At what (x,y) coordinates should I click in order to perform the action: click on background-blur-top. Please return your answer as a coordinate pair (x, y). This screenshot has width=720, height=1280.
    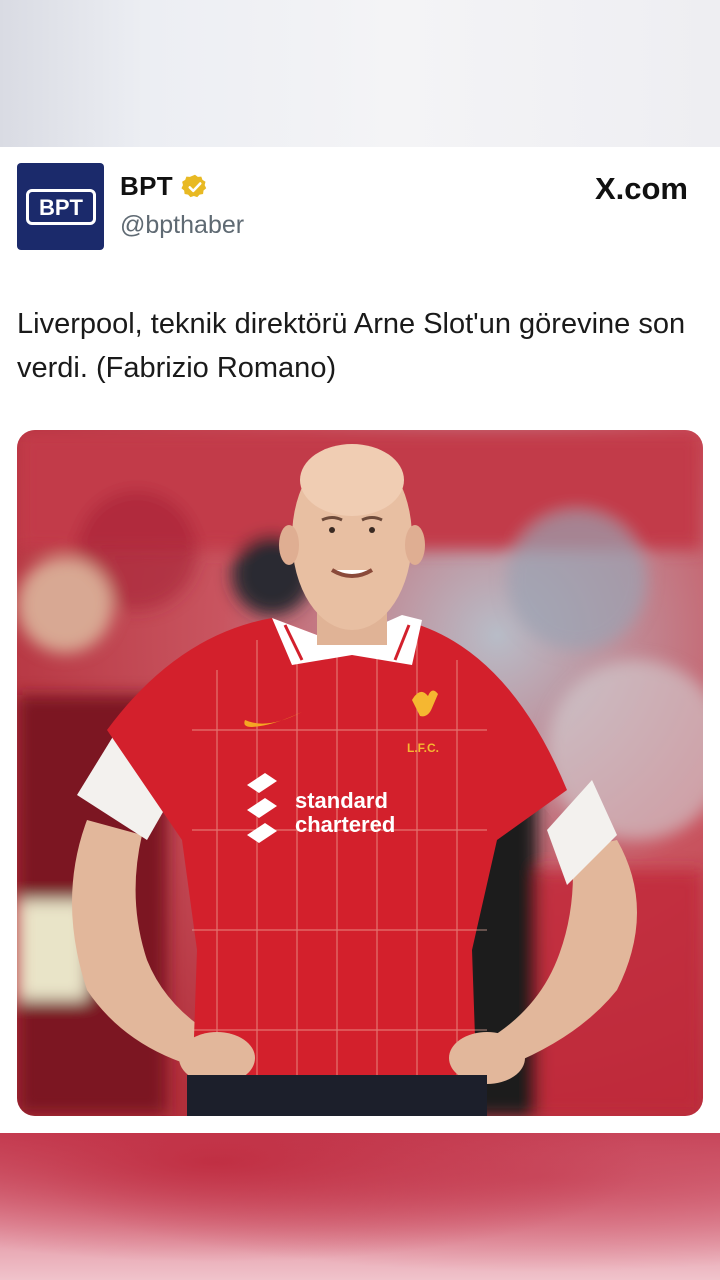
    Looking at the image, I should click on (360, 73).